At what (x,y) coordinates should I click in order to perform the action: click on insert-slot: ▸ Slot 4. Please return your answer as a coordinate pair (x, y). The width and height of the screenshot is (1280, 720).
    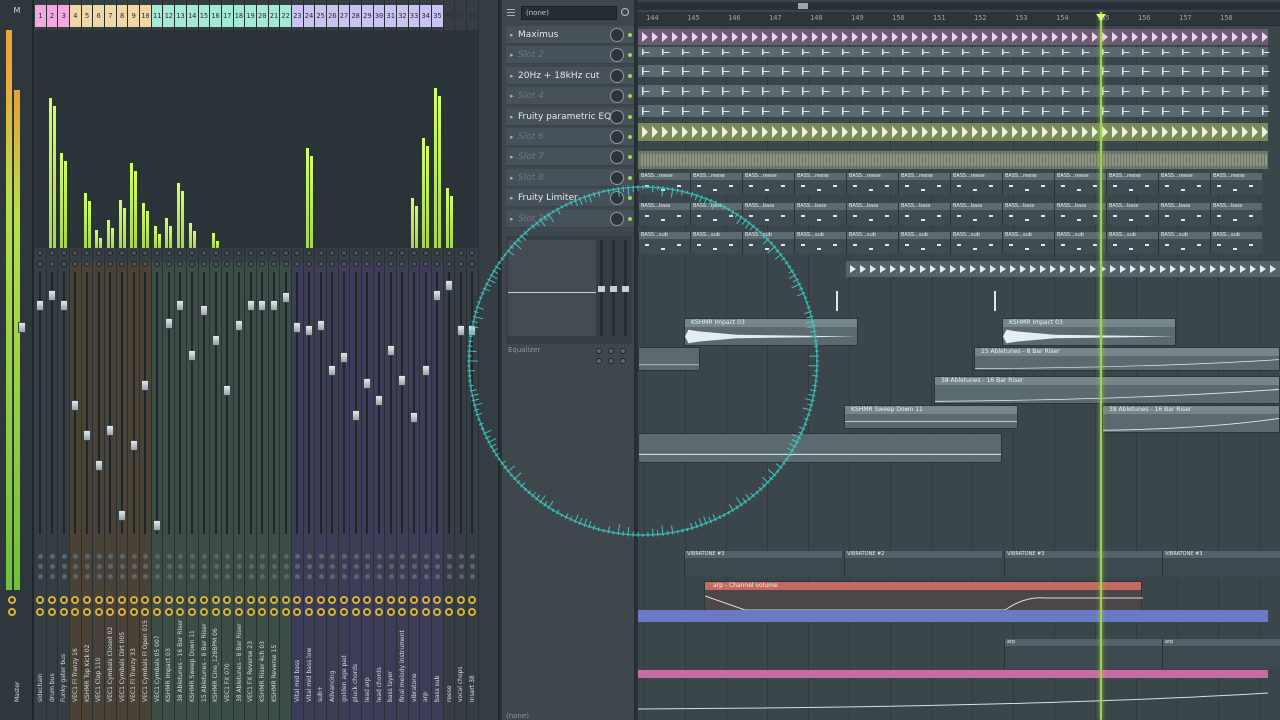
    Looking at the image, I should click on (570, 96).